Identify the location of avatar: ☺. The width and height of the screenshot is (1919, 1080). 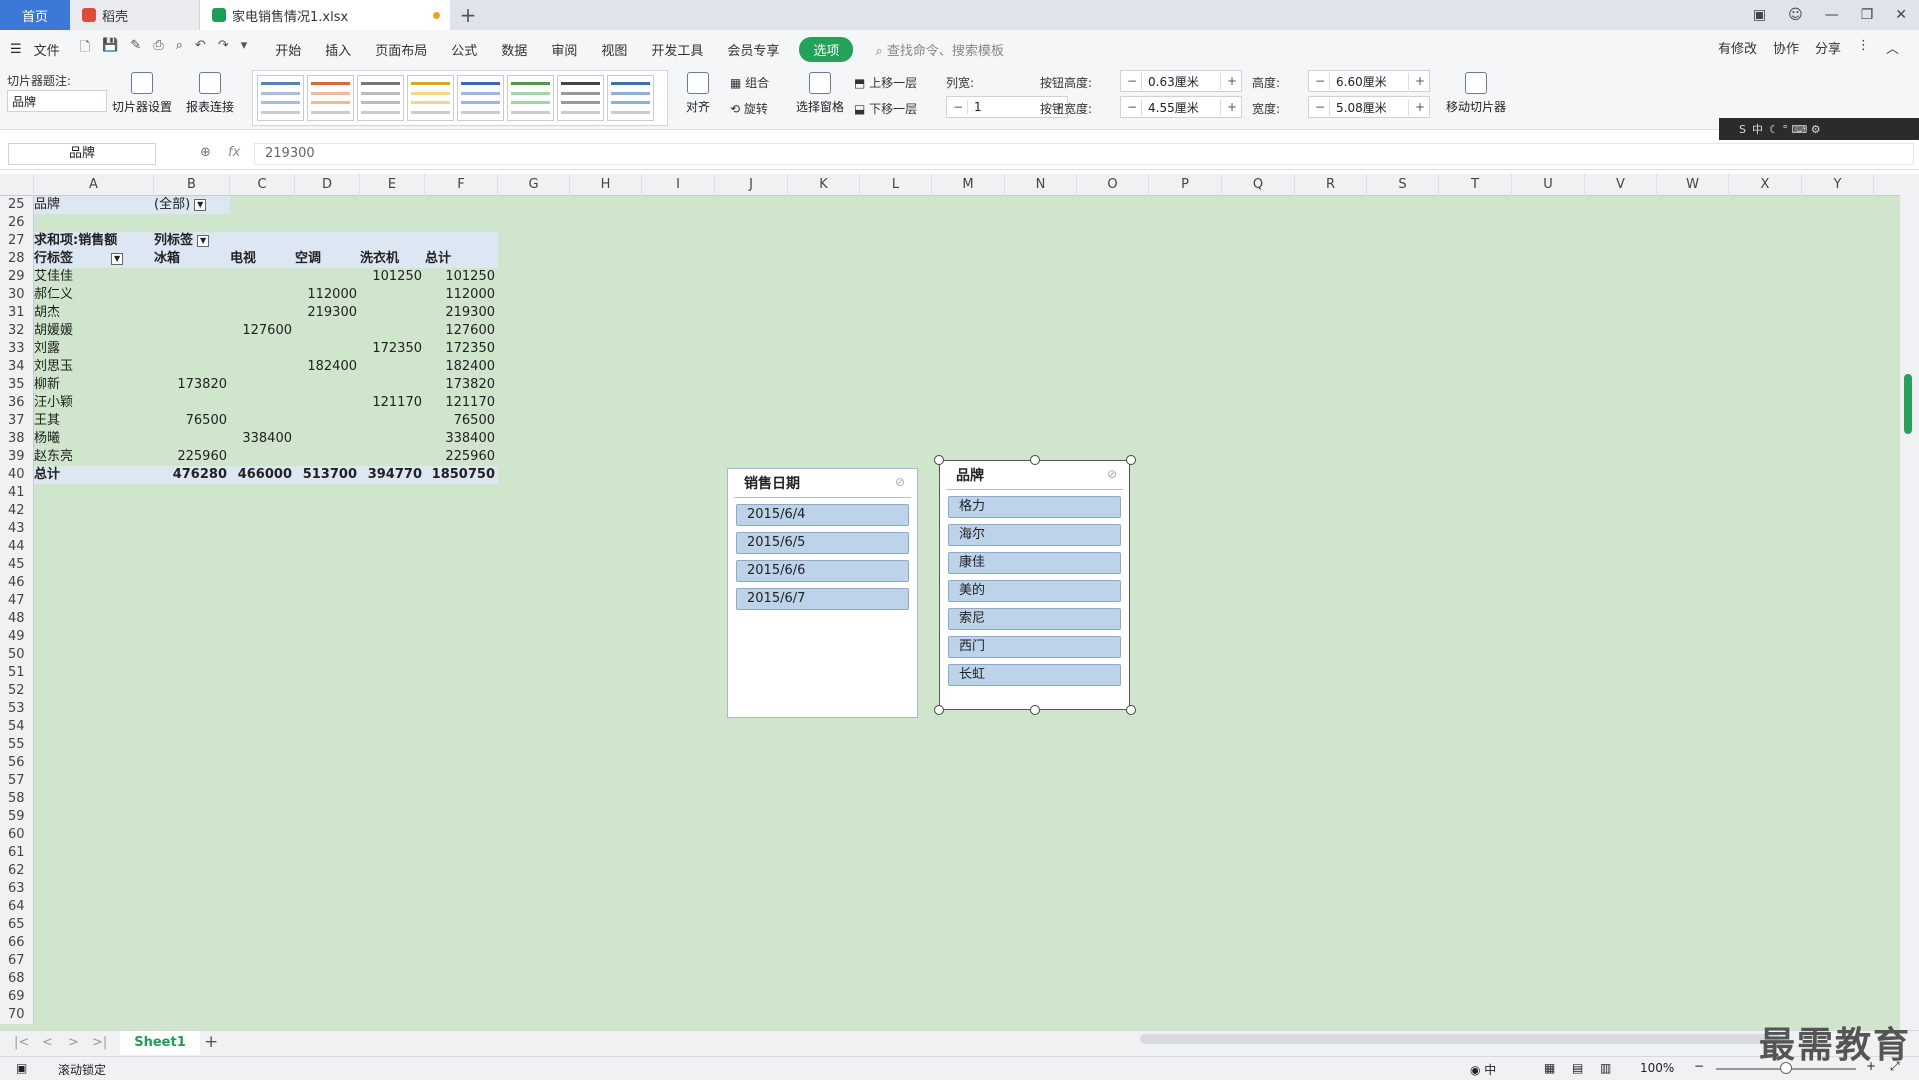
(1795, 15).